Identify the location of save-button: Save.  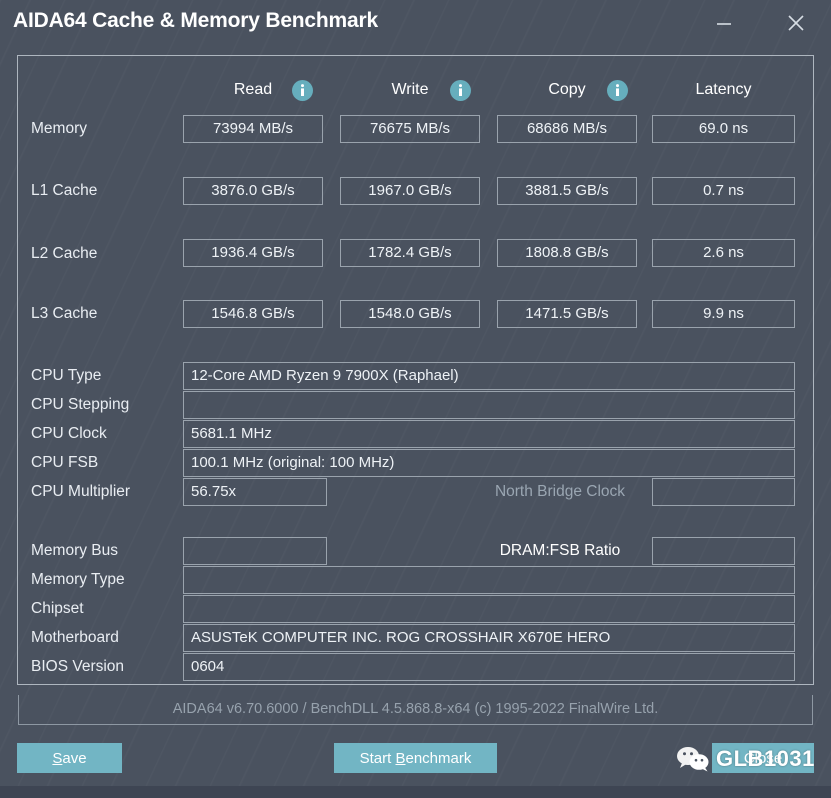
(69, 758).